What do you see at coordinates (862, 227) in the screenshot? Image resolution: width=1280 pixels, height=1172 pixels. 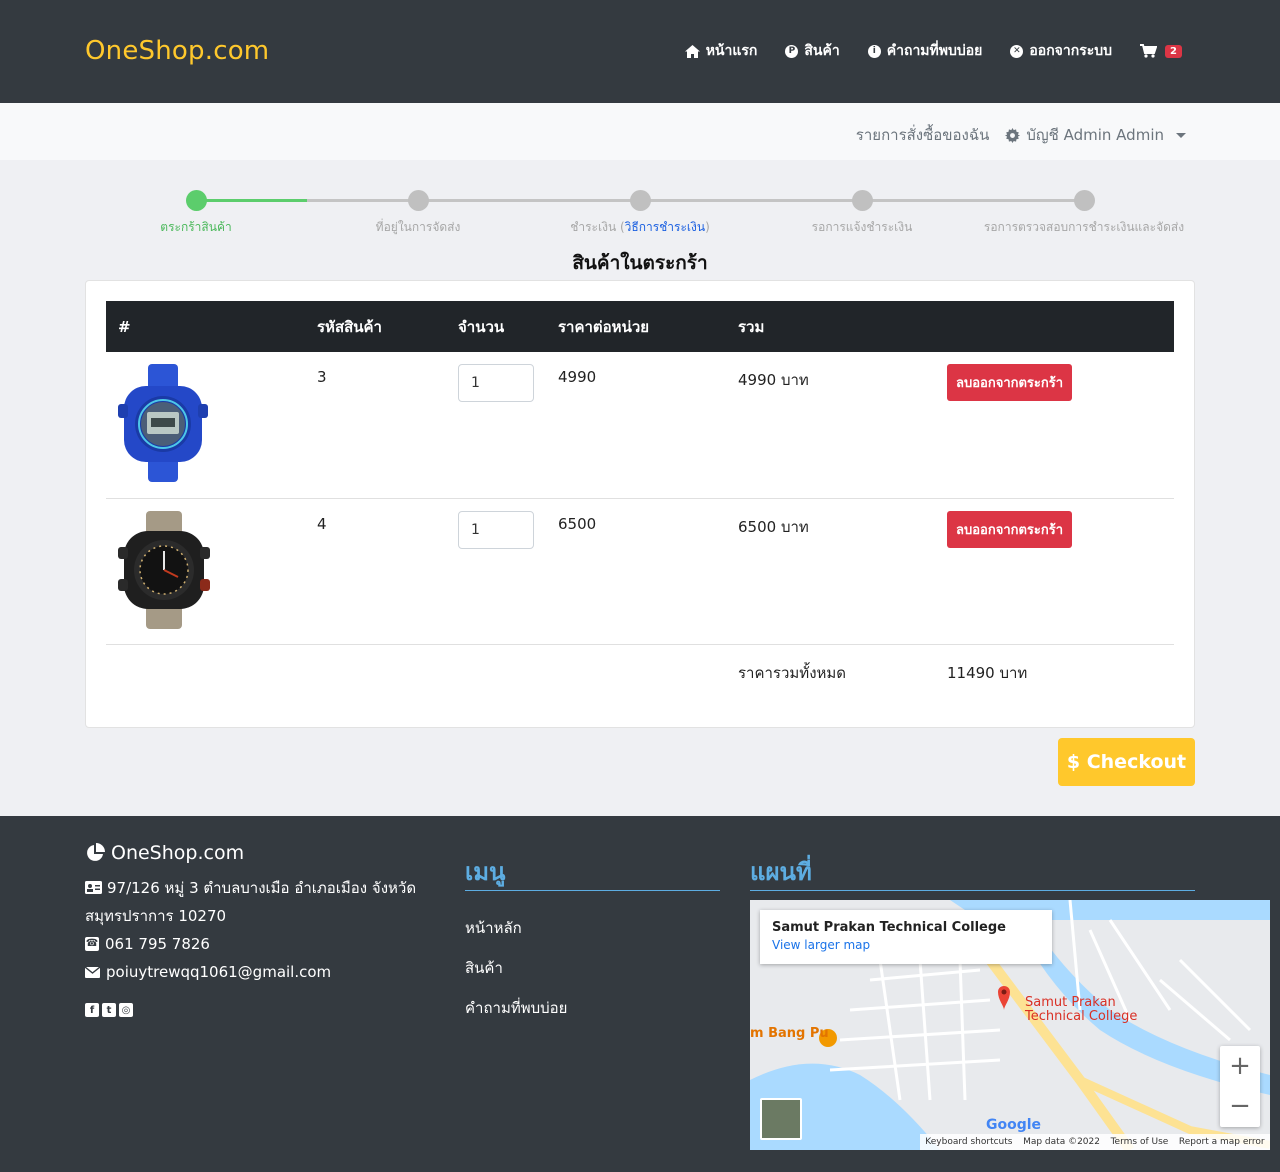 I see `step-label-notify: รอการแจ้งชำระเงิน` at bounding box center [862, 227].